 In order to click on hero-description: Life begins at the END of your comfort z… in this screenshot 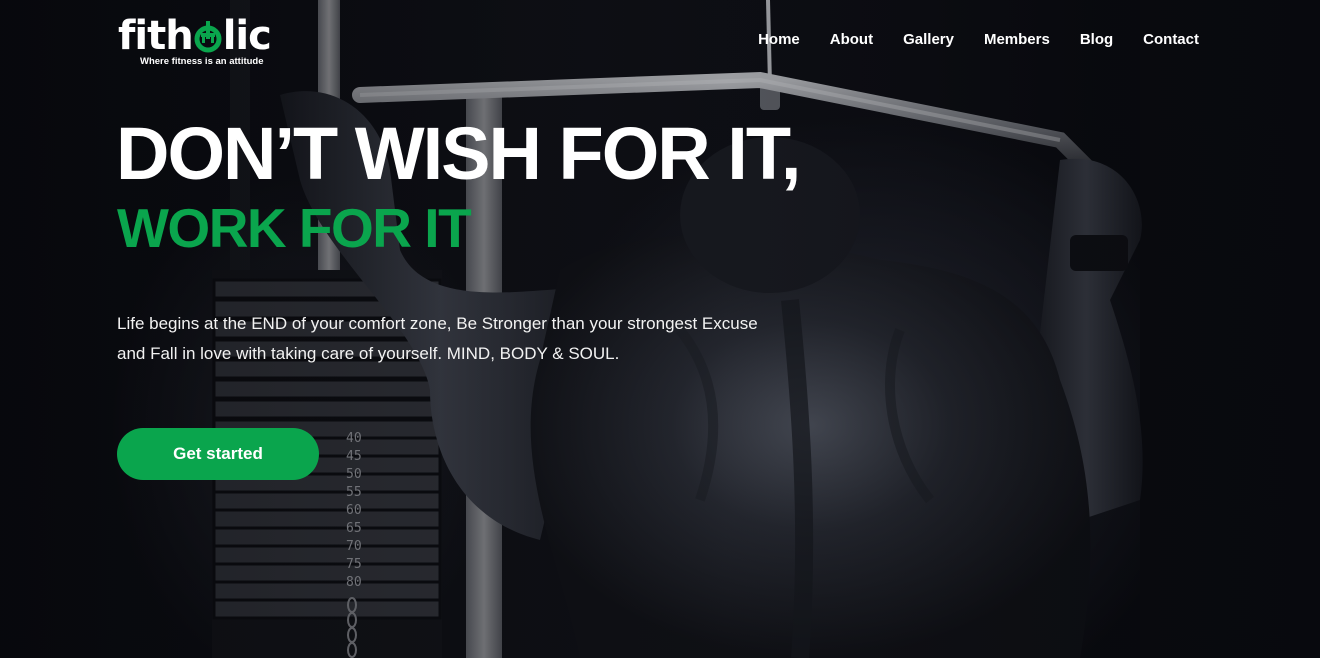, I will do `click(437, 338)`.